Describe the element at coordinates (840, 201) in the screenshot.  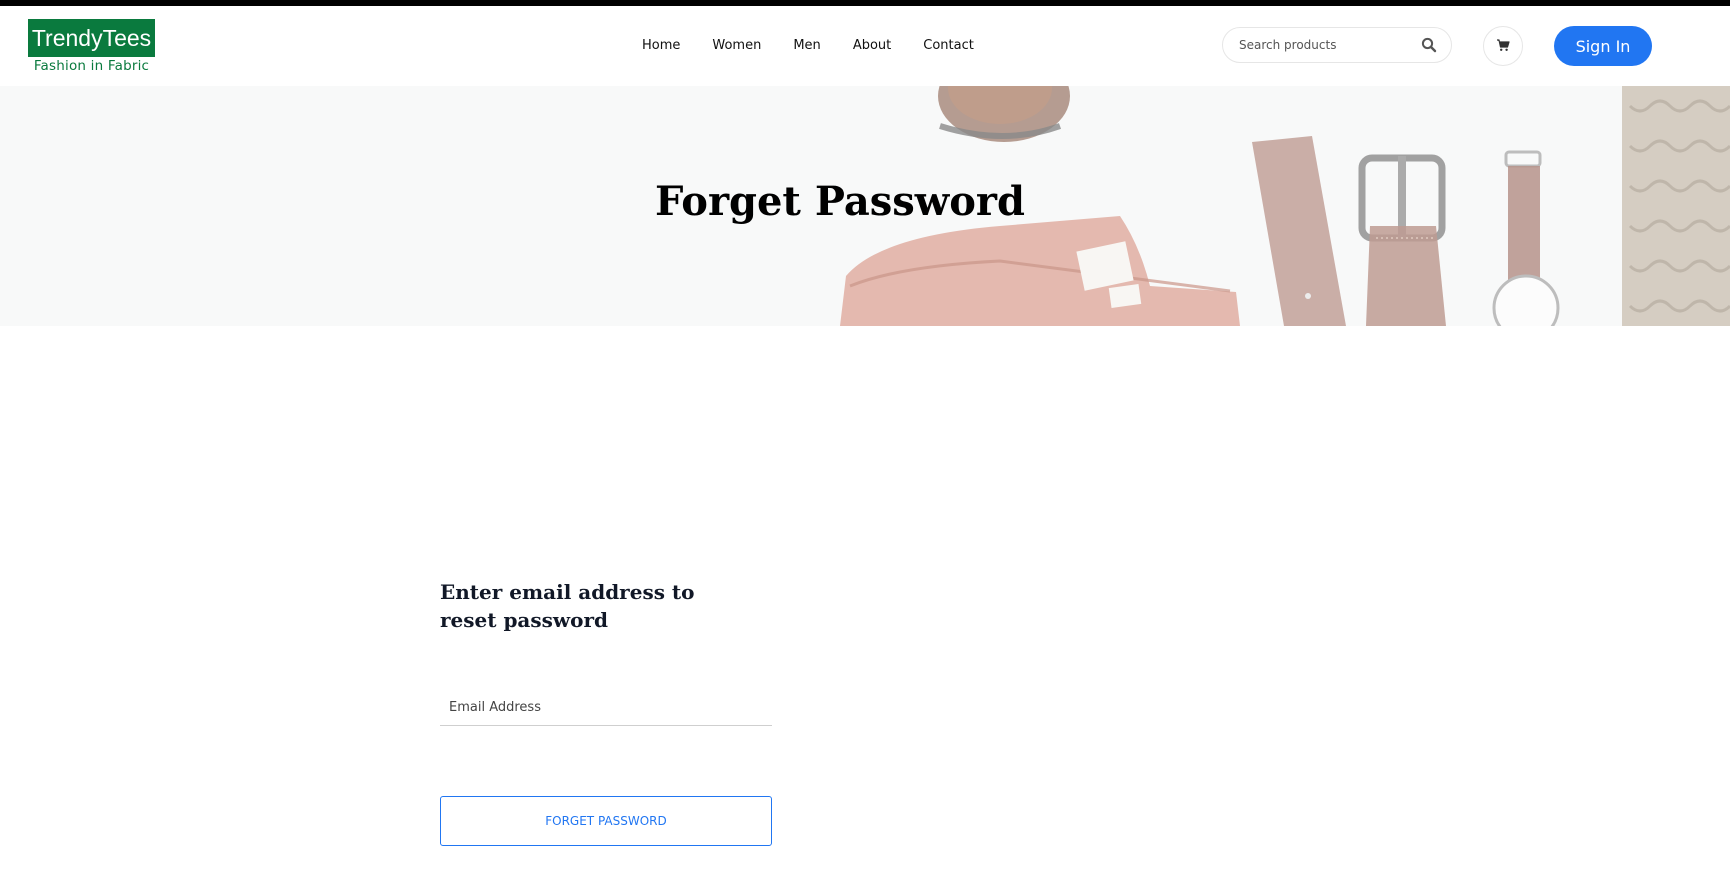
I see `page-title: Forget Password` at that location.